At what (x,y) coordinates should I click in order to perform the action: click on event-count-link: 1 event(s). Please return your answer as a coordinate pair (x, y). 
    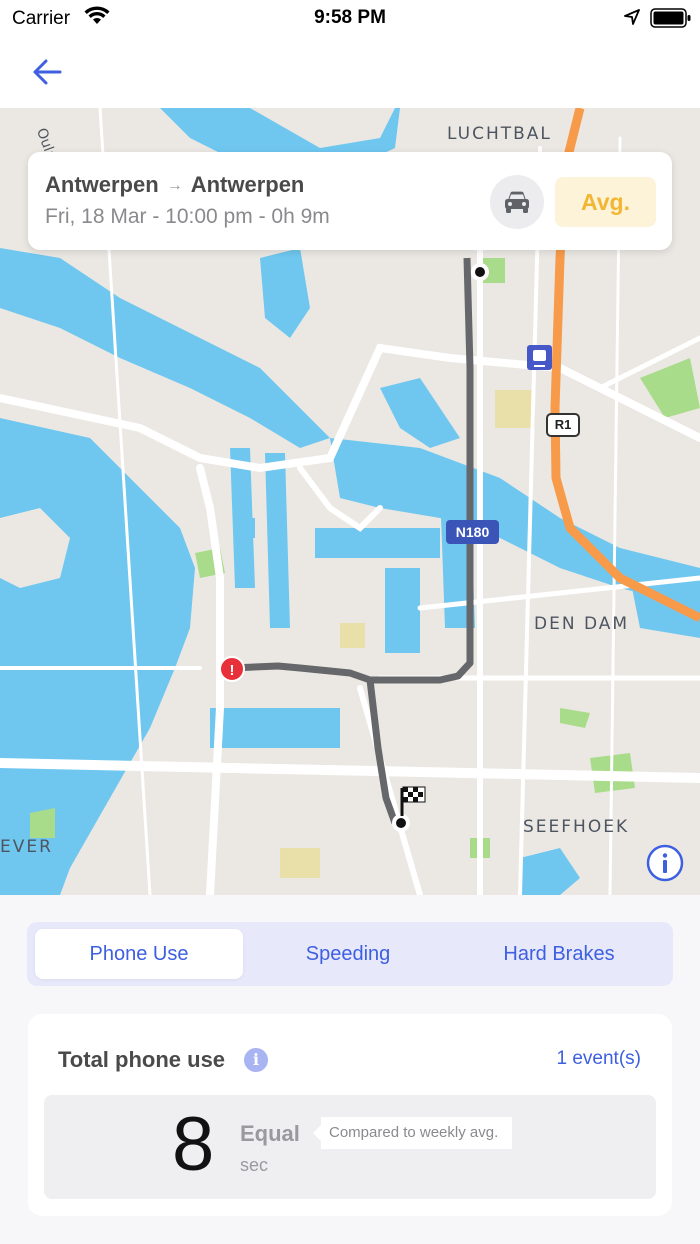
    Looking at the image, I should click on (599, 1059).